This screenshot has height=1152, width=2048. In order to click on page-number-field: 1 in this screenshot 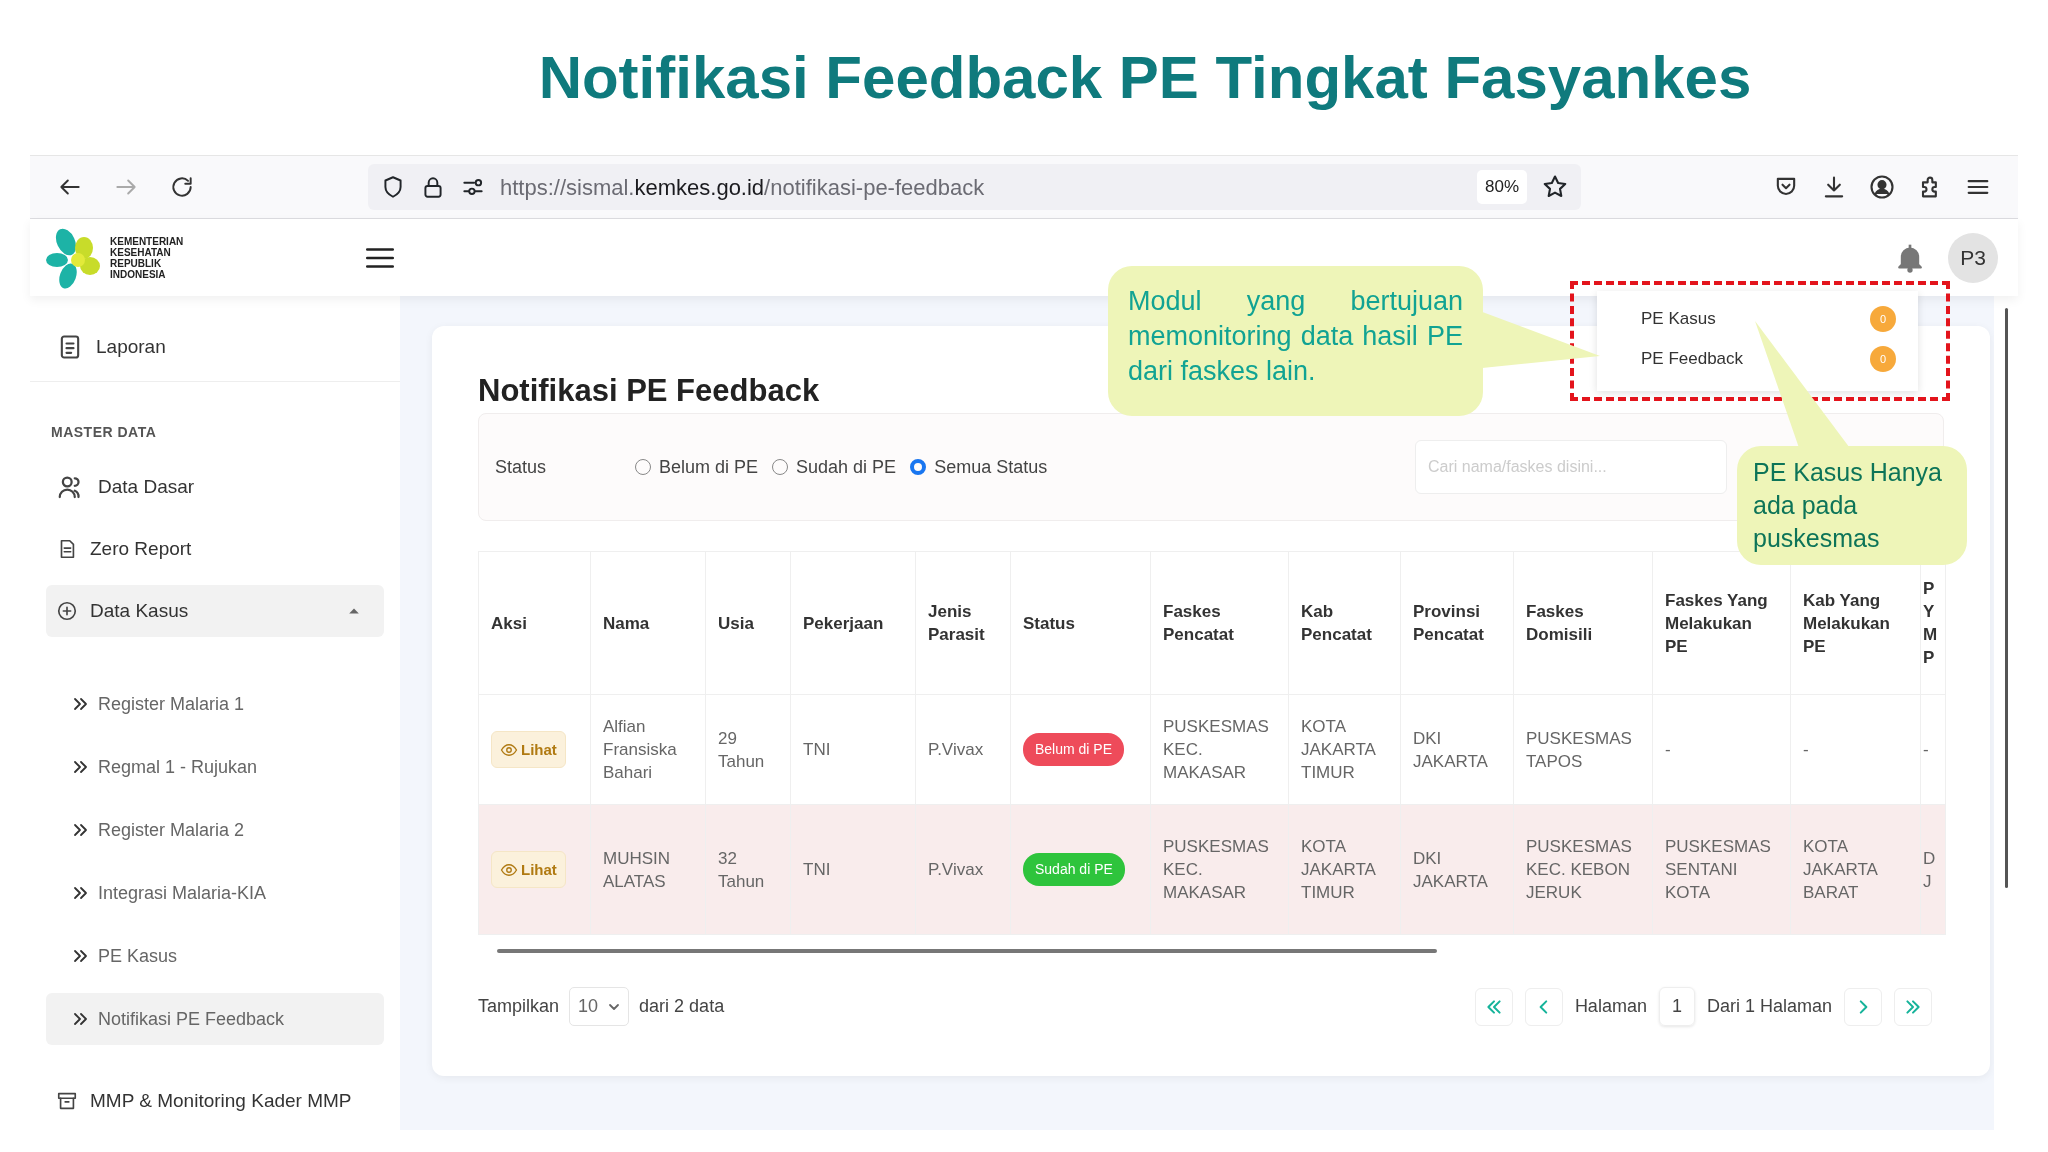, I will do `click(1676, 1006)`.